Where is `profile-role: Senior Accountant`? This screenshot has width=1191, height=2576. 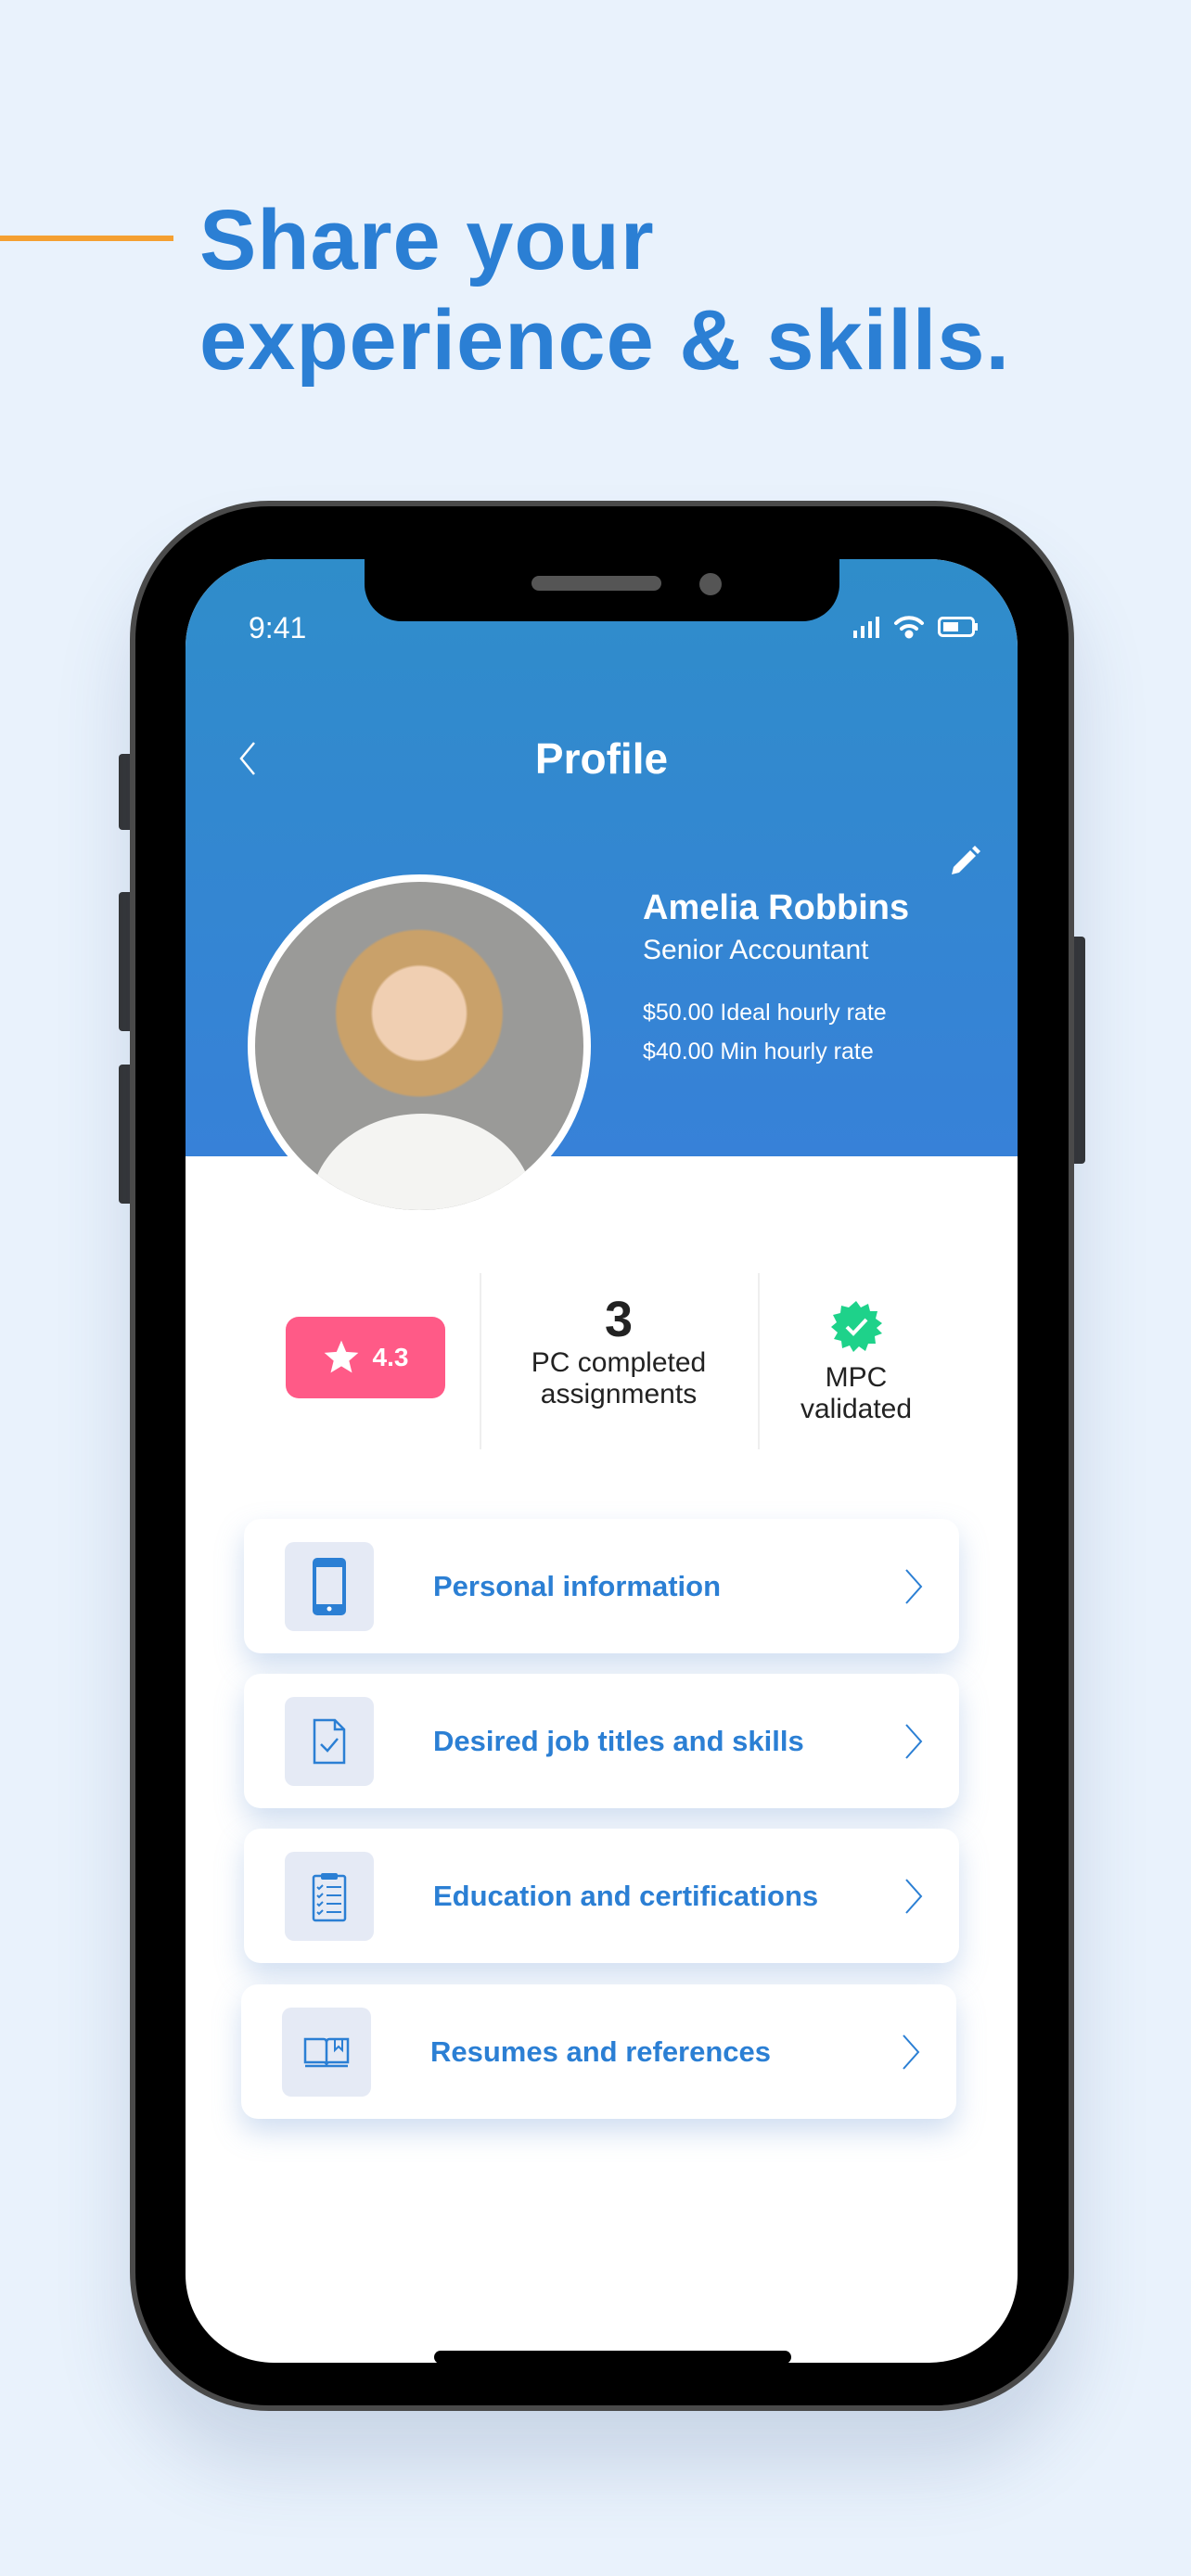 profile-role: Senior Accountant is located at coordinates (756, 950).